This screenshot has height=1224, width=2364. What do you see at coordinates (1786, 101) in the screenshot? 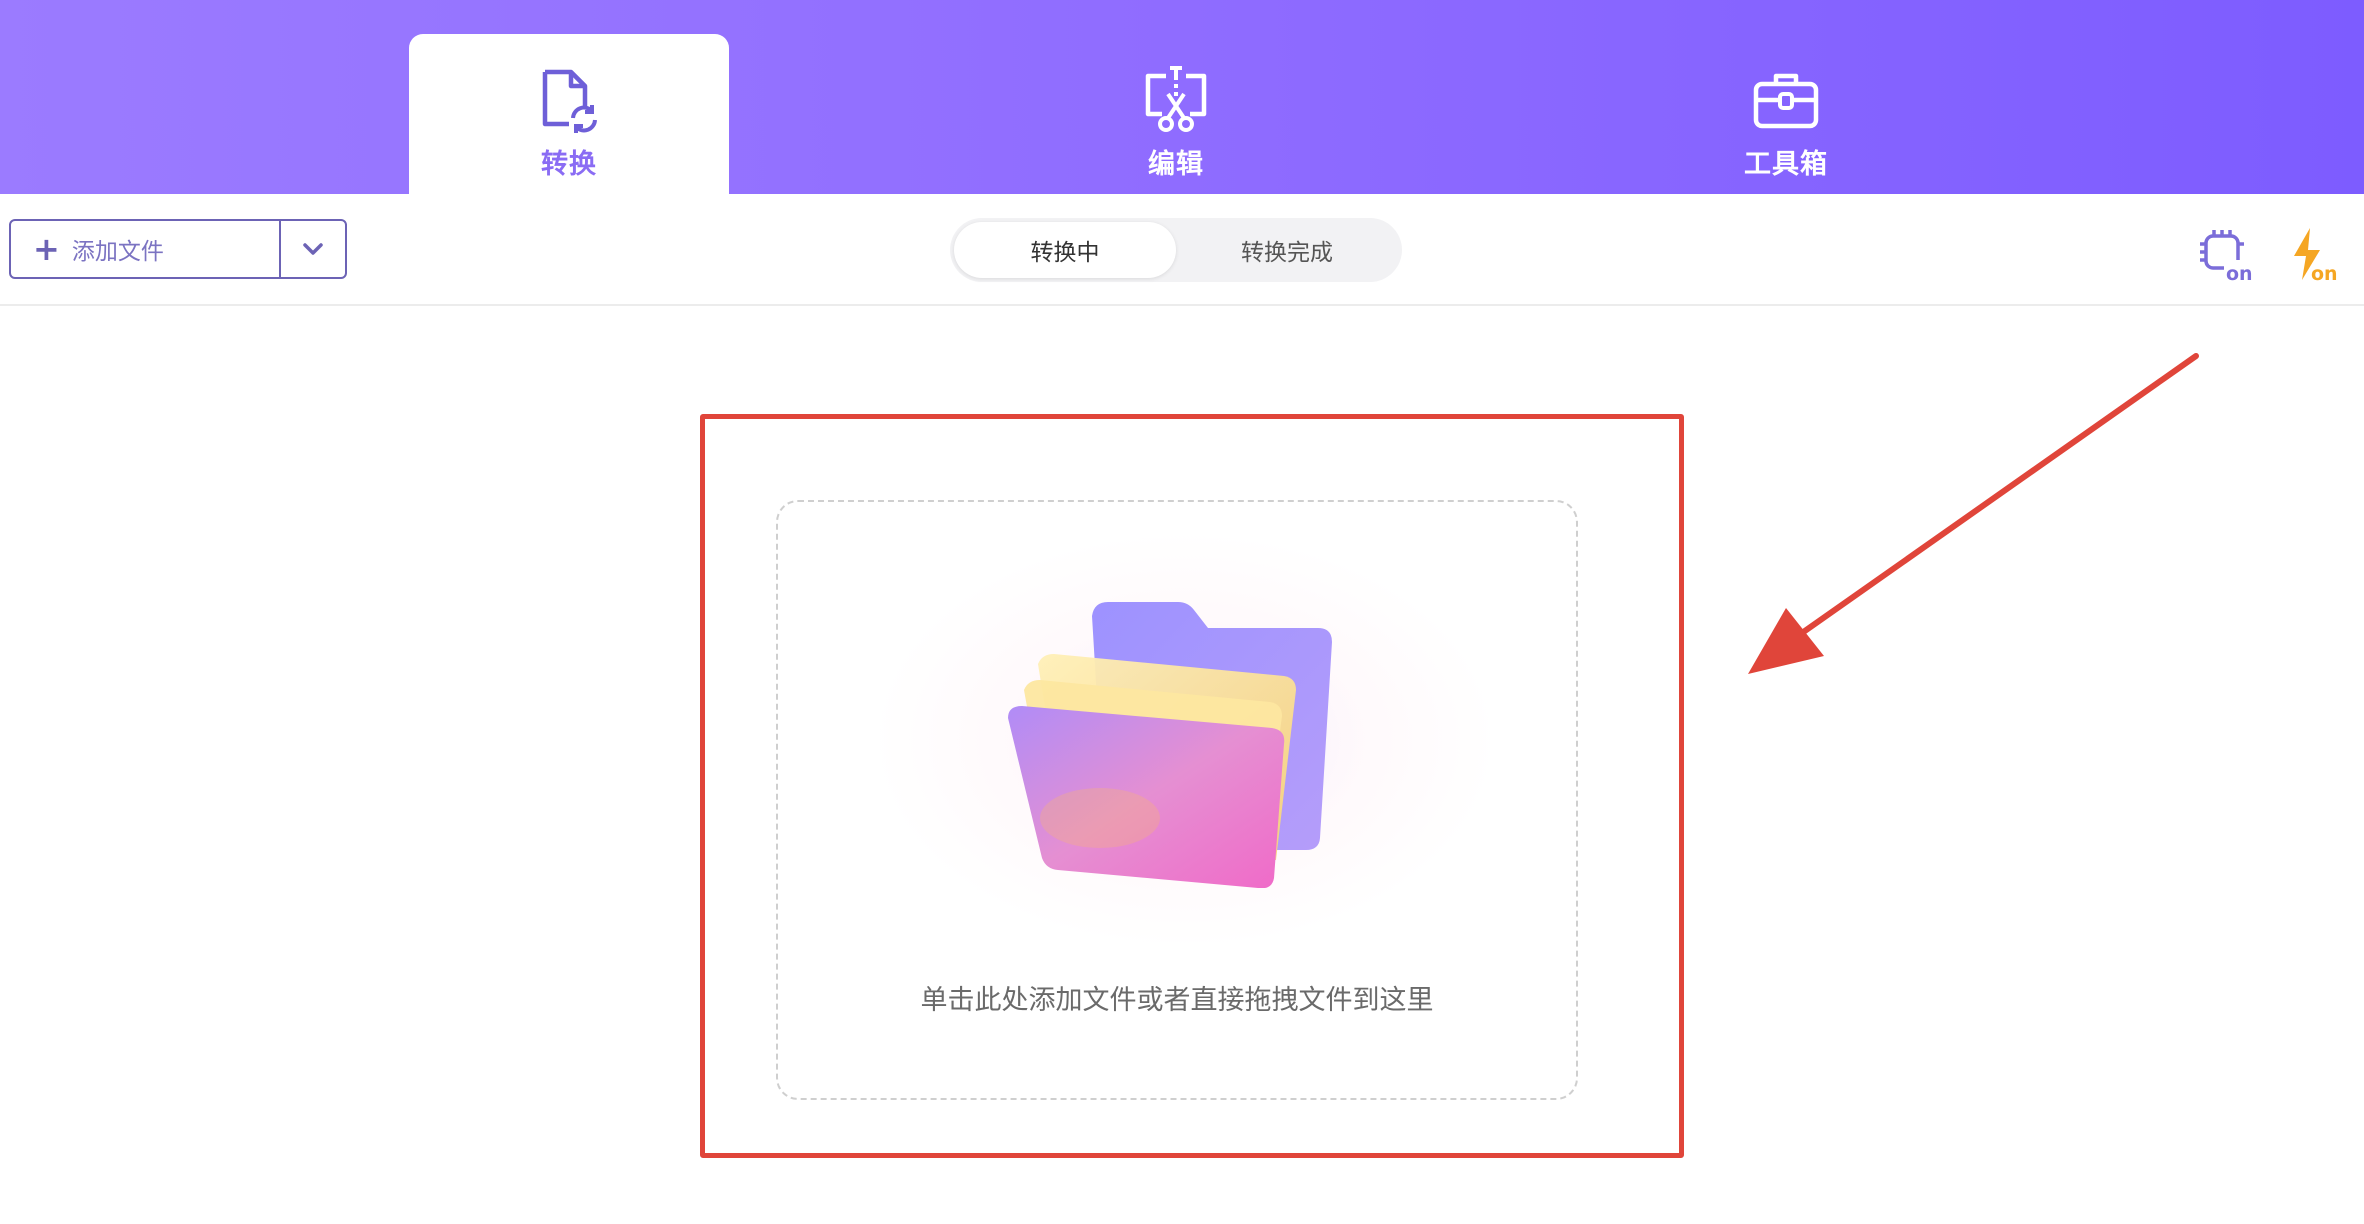
I see `toolbox-icon` at bounding box center [1786, 101].